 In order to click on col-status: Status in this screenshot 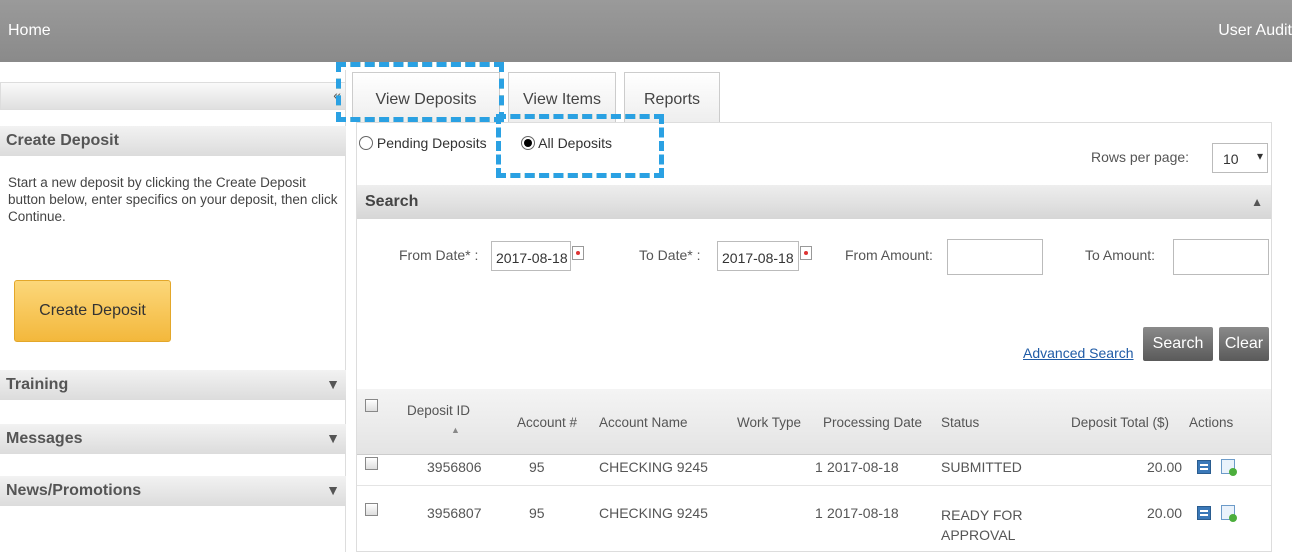, I will do `click(960, 422)`.